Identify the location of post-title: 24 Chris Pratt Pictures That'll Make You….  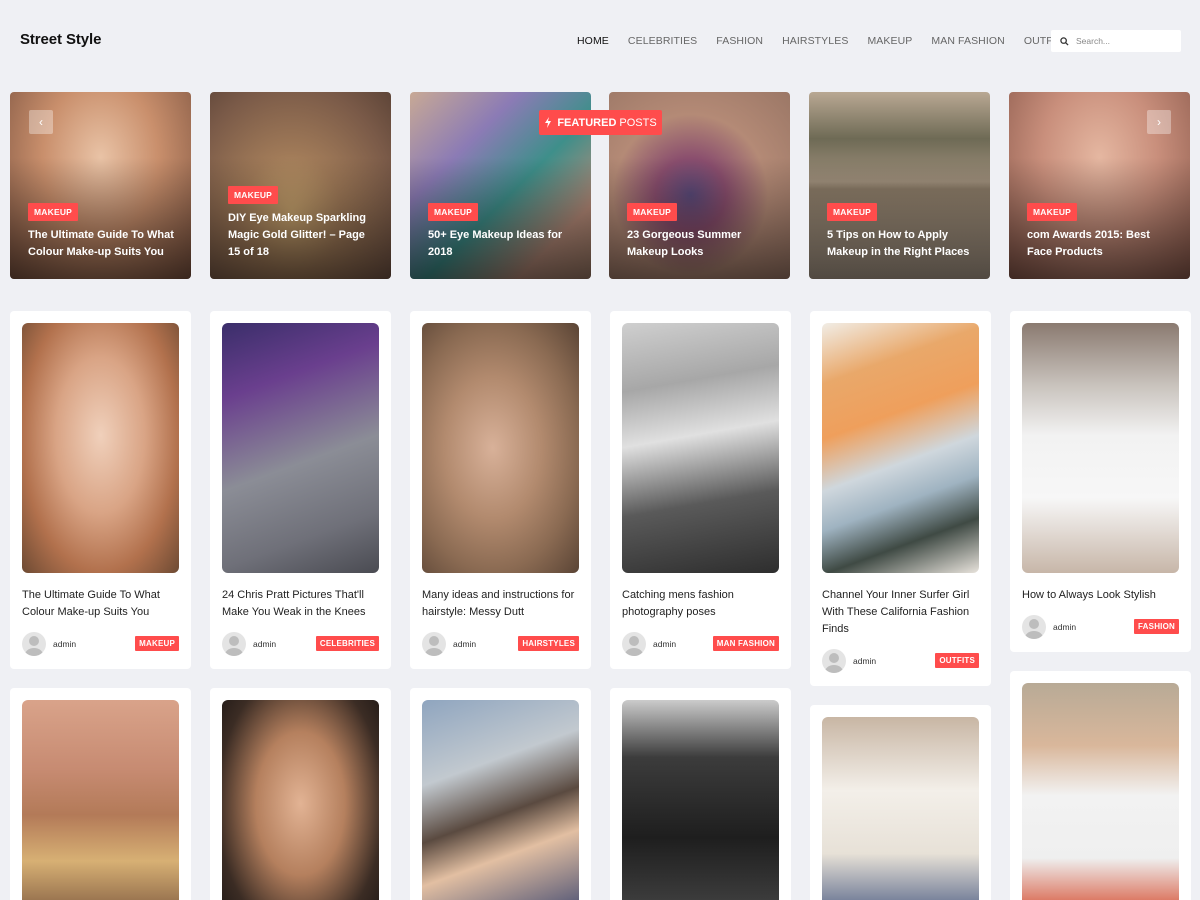
(302, 604).